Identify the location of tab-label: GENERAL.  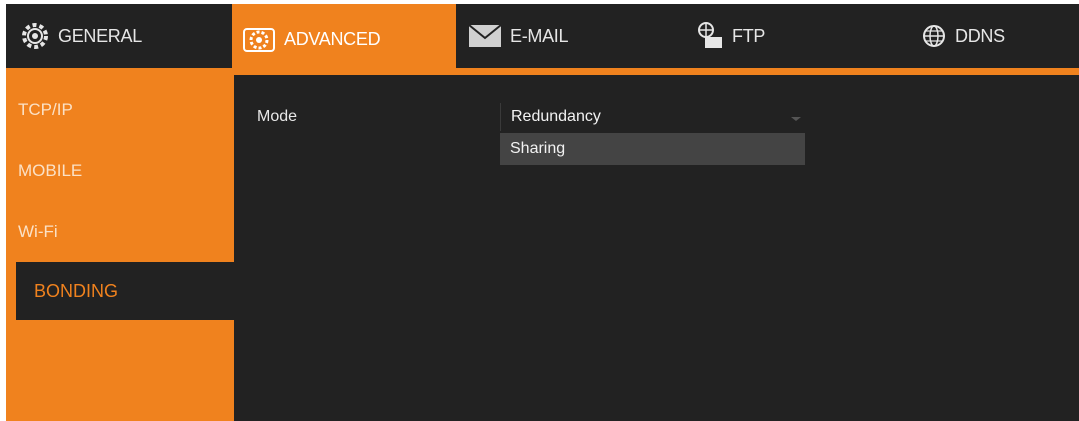
(100, 35).